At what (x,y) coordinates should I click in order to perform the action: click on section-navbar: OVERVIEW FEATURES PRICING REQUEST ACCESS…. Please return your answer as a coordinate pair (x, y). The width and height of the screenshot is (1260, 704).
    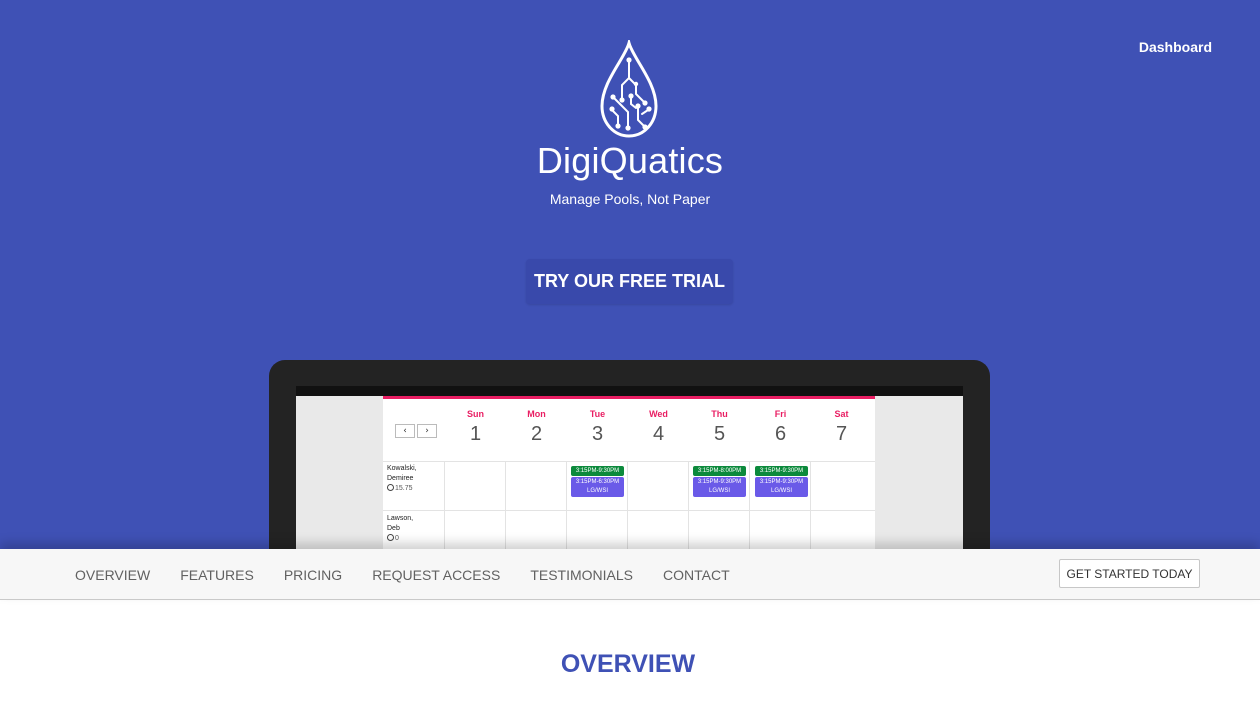
    Looking at the image, I should click on (630, 574).